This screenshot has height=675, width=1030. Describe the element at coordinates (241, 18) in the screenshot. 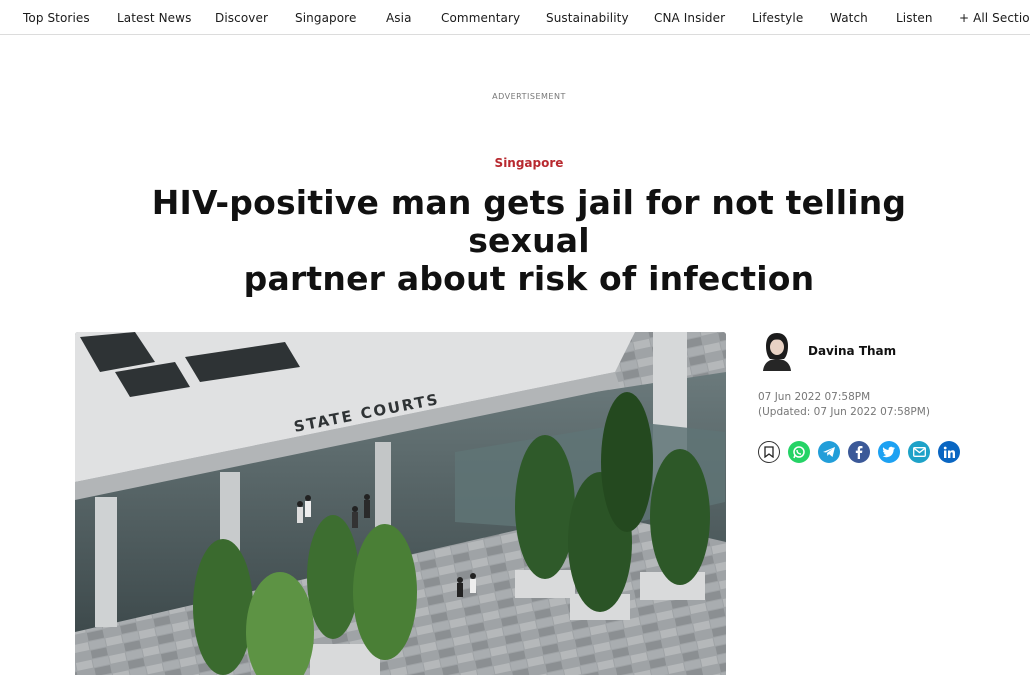

I see `nav-discover: Discover` at that location.